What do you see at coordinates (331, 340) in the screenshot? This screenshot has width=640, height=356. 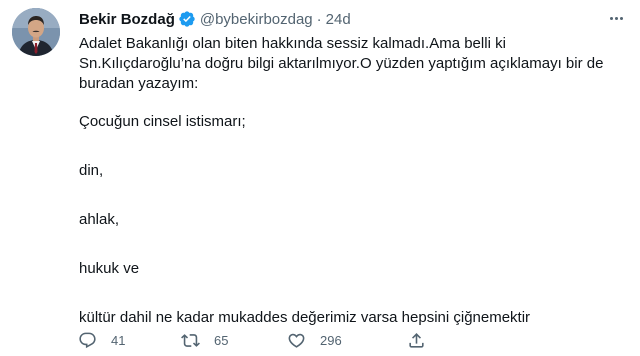 I see `like-count: 296` at bounding box center [331, 340].